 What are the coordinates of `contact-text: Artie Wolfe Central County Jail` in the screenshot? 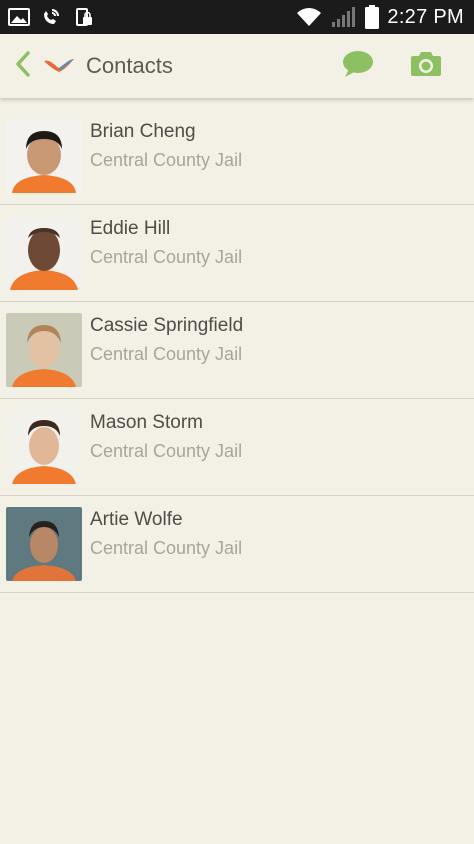 It's located at (166, 534).